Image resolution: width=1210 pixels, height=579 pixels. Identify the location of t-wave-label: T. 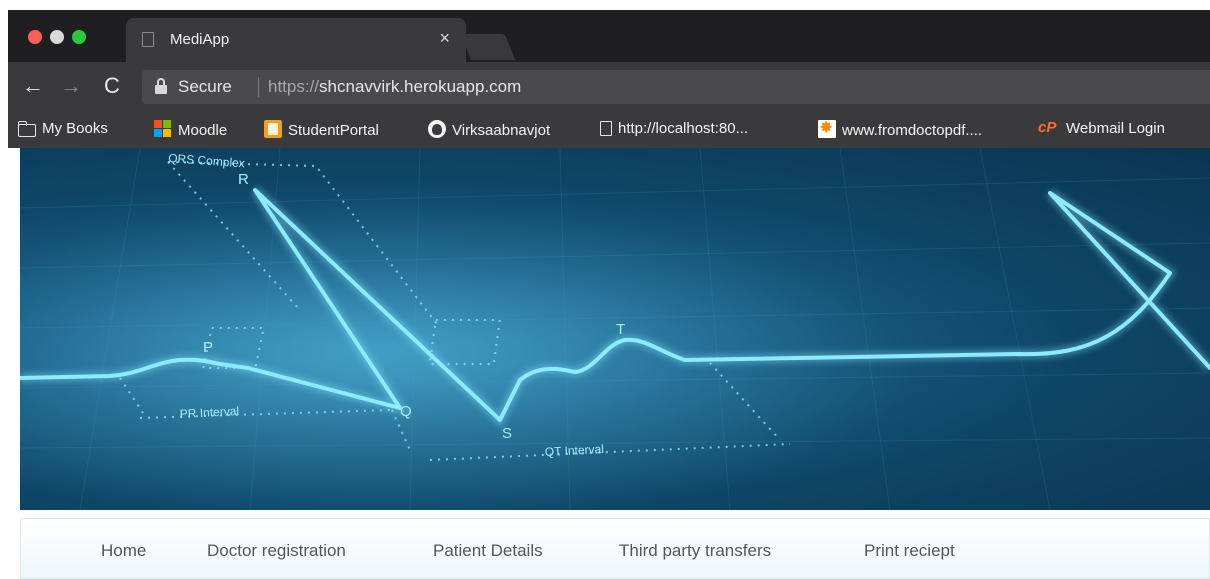
(620, 329).